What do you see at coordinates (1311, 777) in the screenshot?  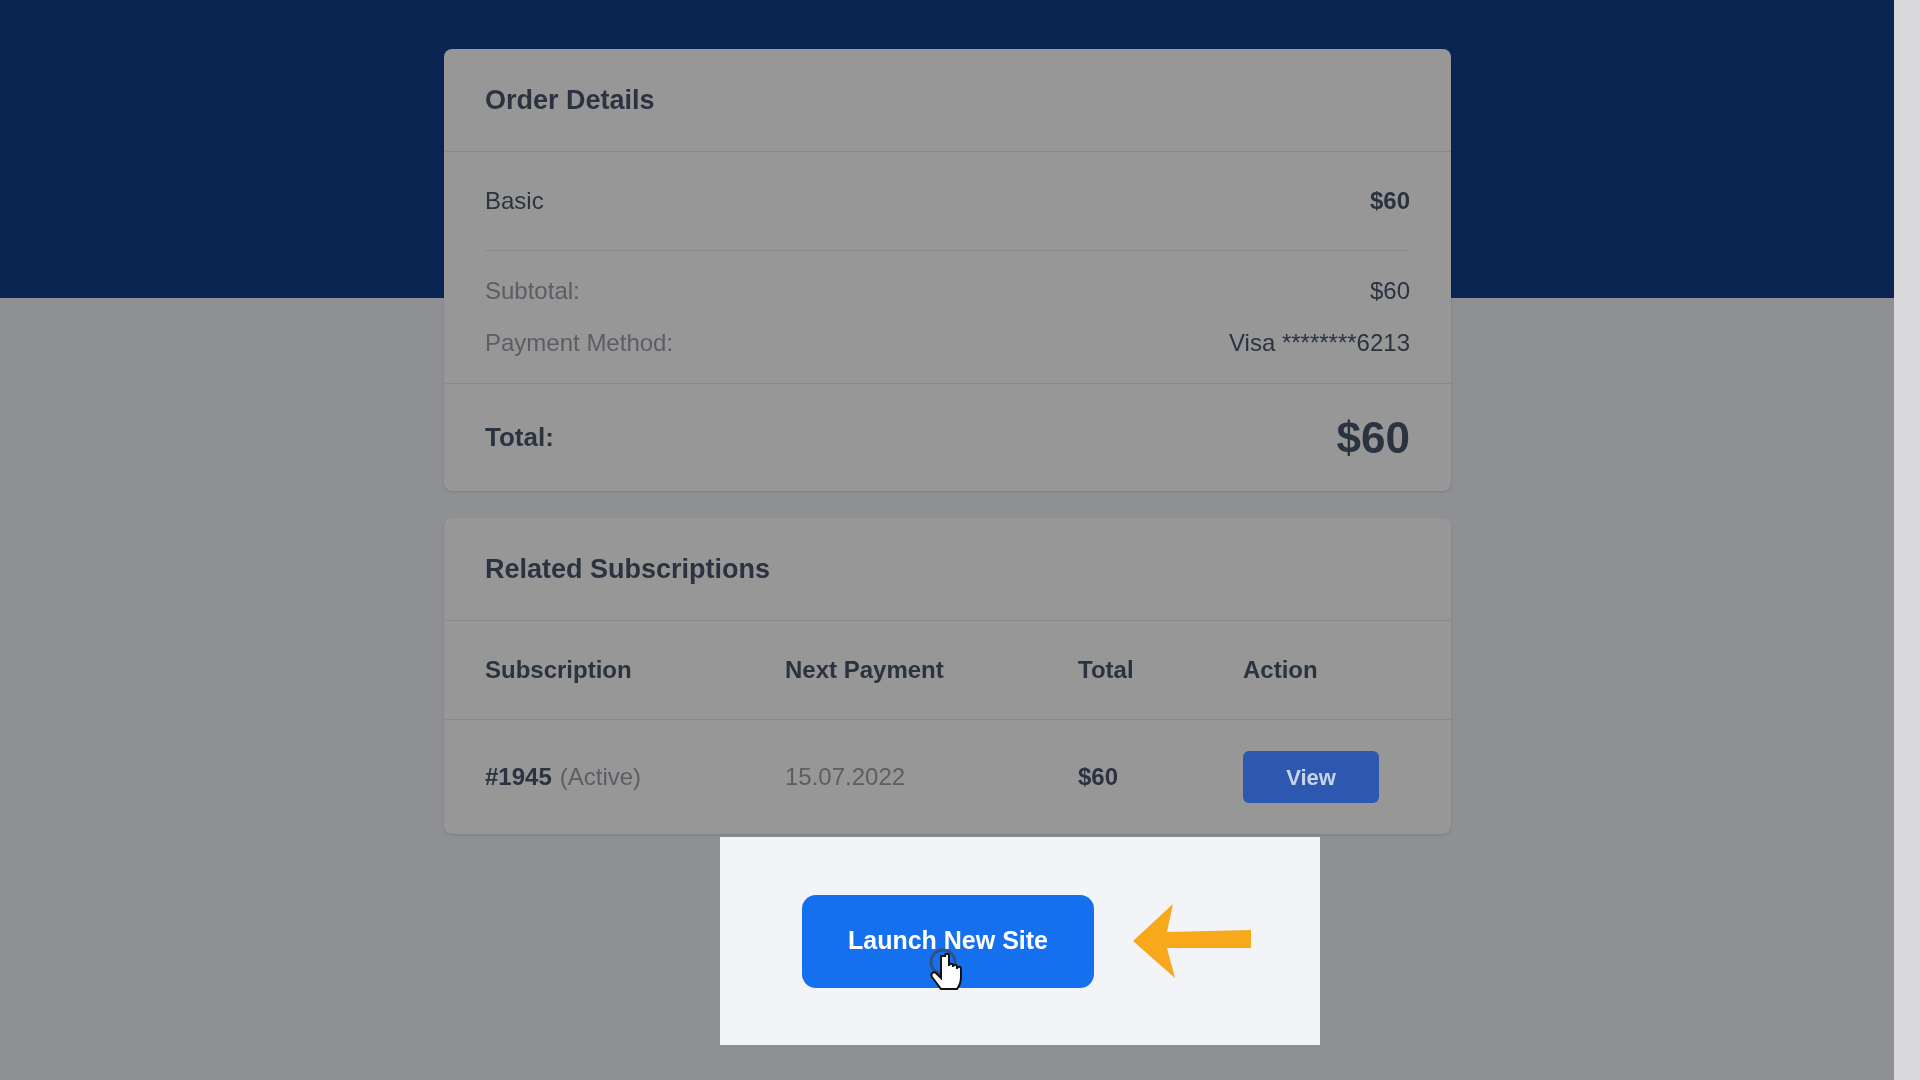 I see `view-button: View` at bounding box center [1311, 777].